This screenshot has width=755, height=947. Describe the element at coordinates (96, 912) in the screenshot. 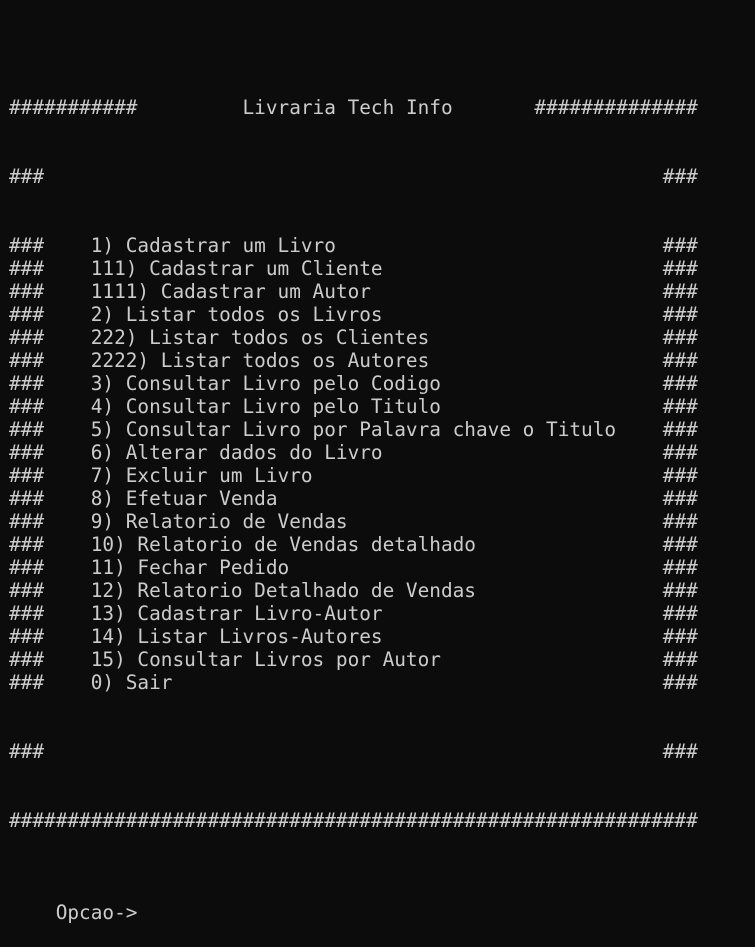

I see `prompt-label: Opcao->` at that location.